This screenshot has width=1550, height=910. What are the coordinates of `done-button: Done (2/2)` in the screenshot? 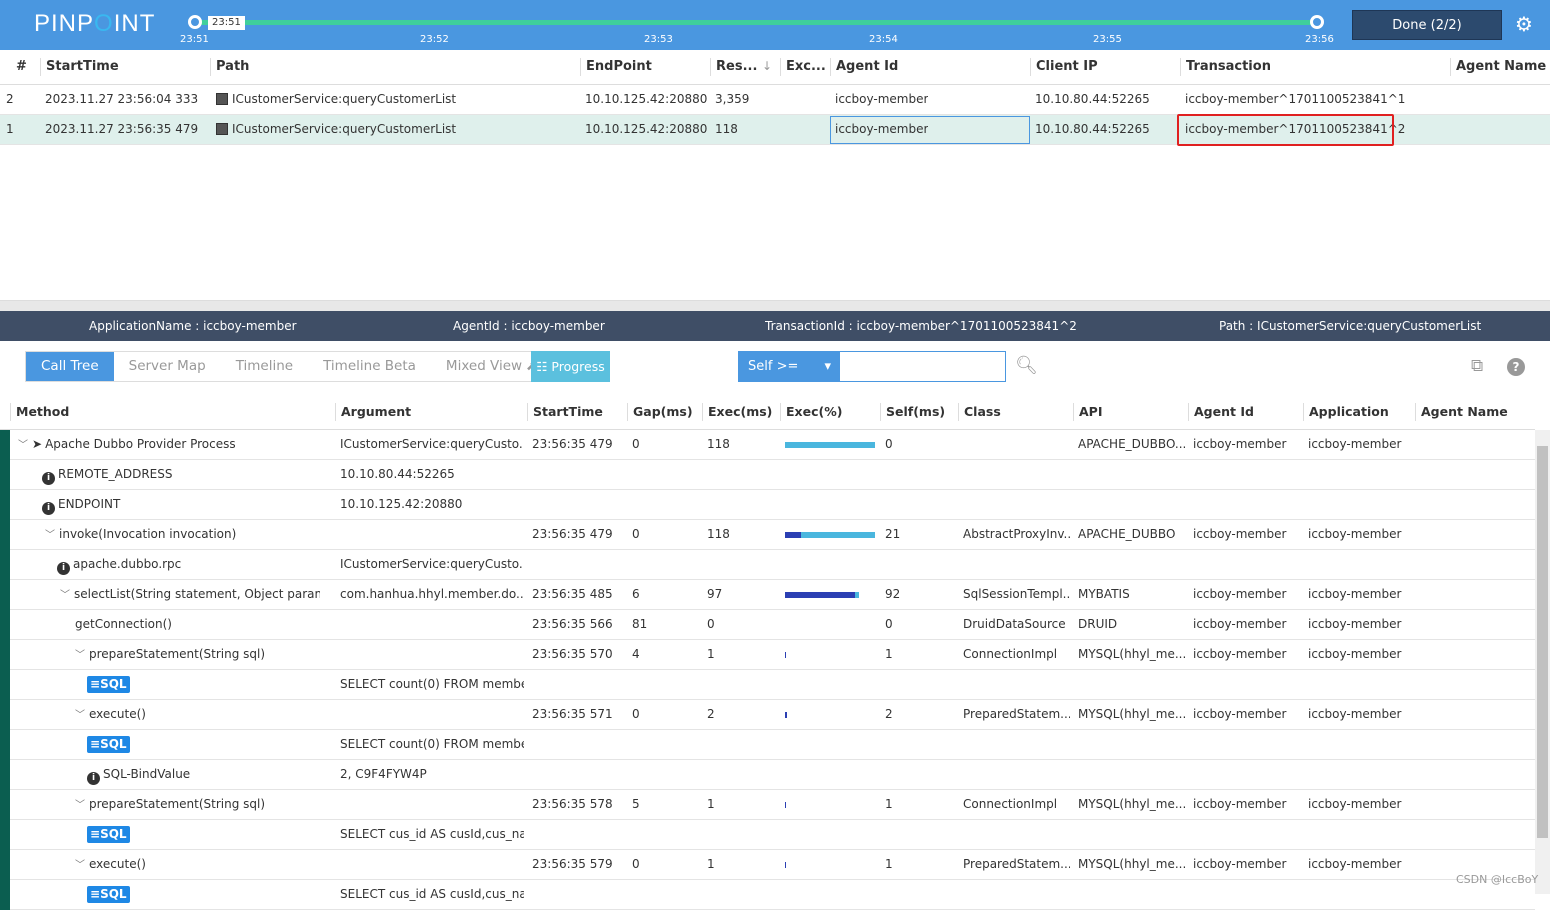 It's located at (1427, 25).